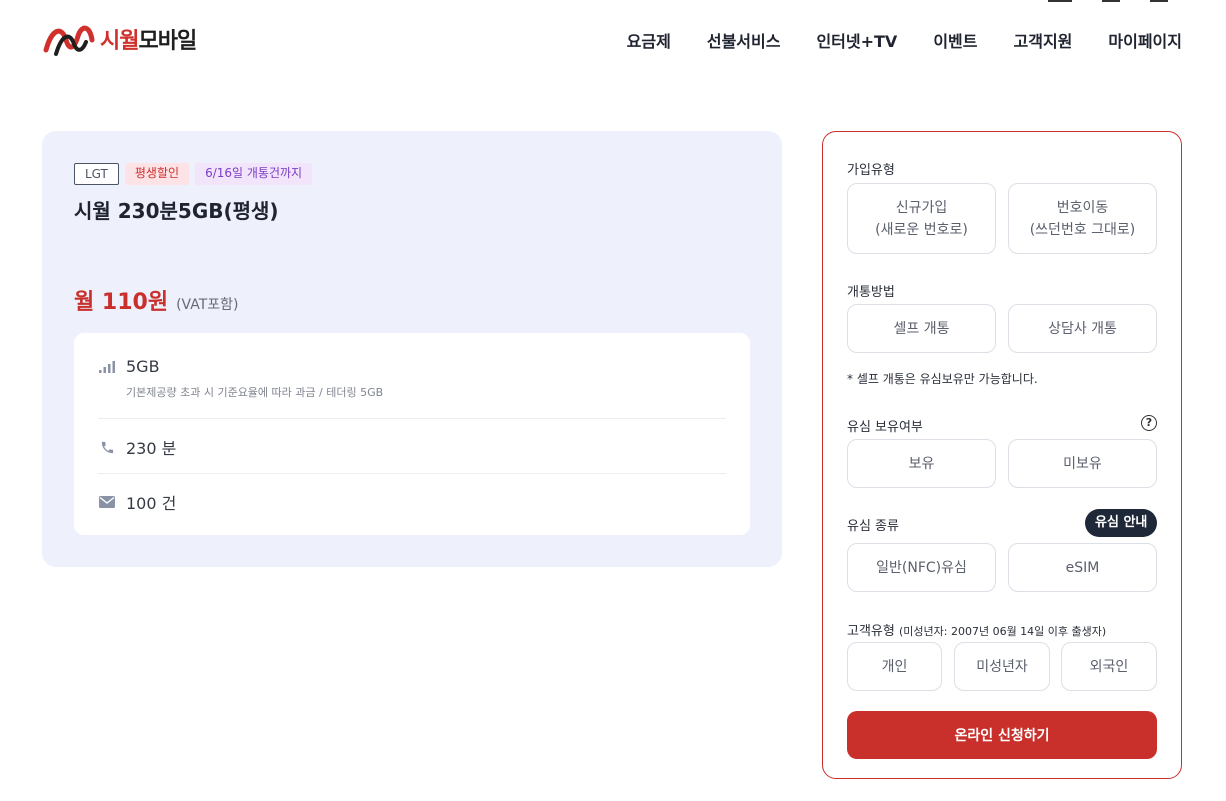 Image resolution: width=1226 pixels, height=801 pixels. Describe the element at coordinates (412, 504) in the screenshot. I see `feature-sms: 100 건` at that location.